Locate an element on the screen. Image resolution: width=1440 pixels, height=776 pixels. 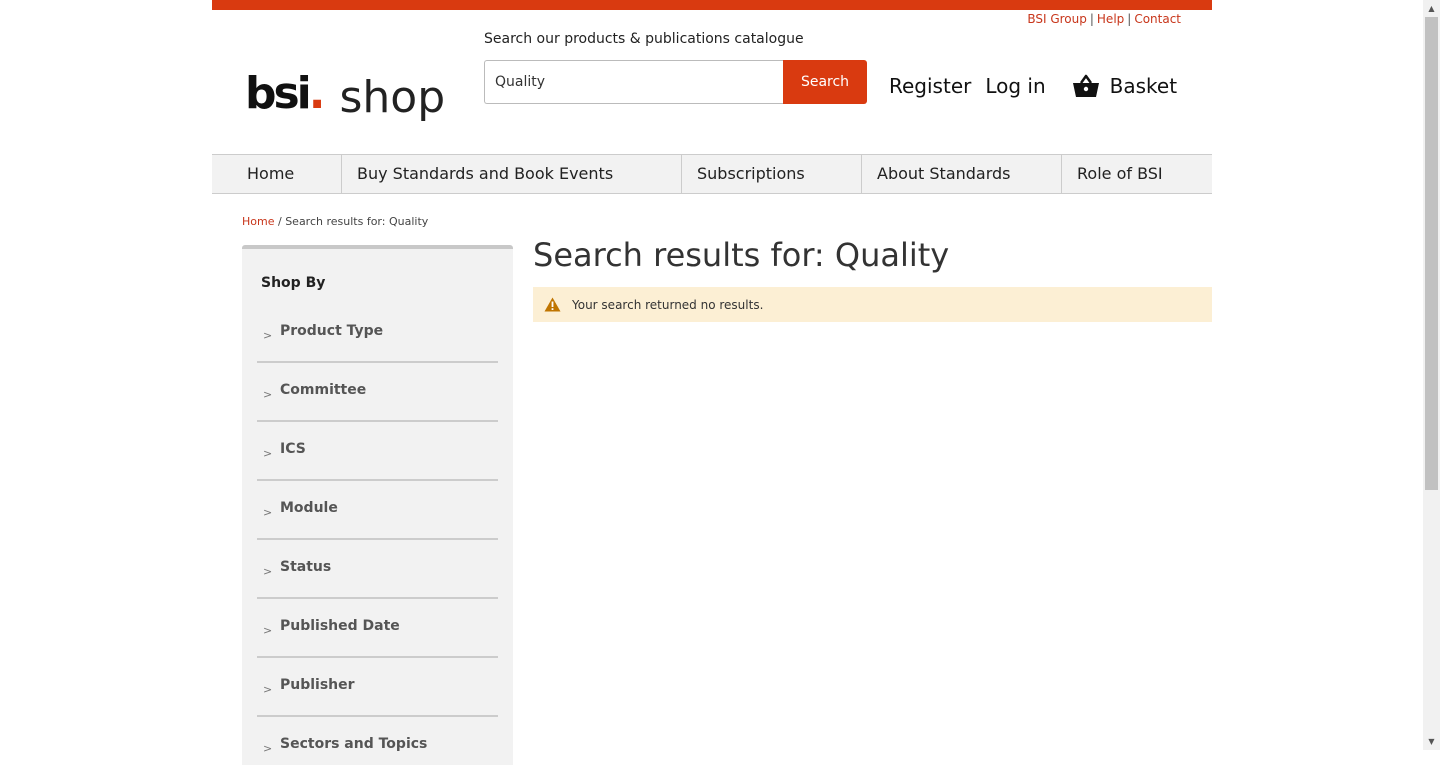
basket-link: Basket is located at coordinates (1124, 86).